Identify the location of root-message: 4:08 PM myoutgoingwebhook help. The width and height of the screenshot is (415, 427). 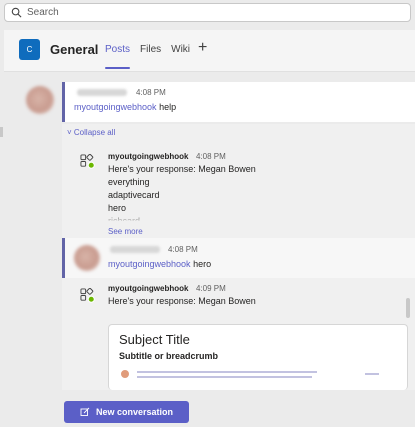
(238, 102).